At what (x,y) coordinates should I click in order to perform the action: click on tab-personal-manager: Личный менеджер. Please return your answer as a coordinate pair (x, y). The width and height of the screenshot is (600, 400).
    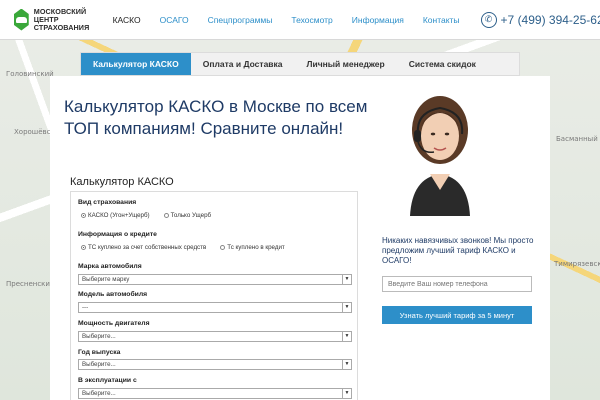
    Looking at the image, I should click on (346, 64).